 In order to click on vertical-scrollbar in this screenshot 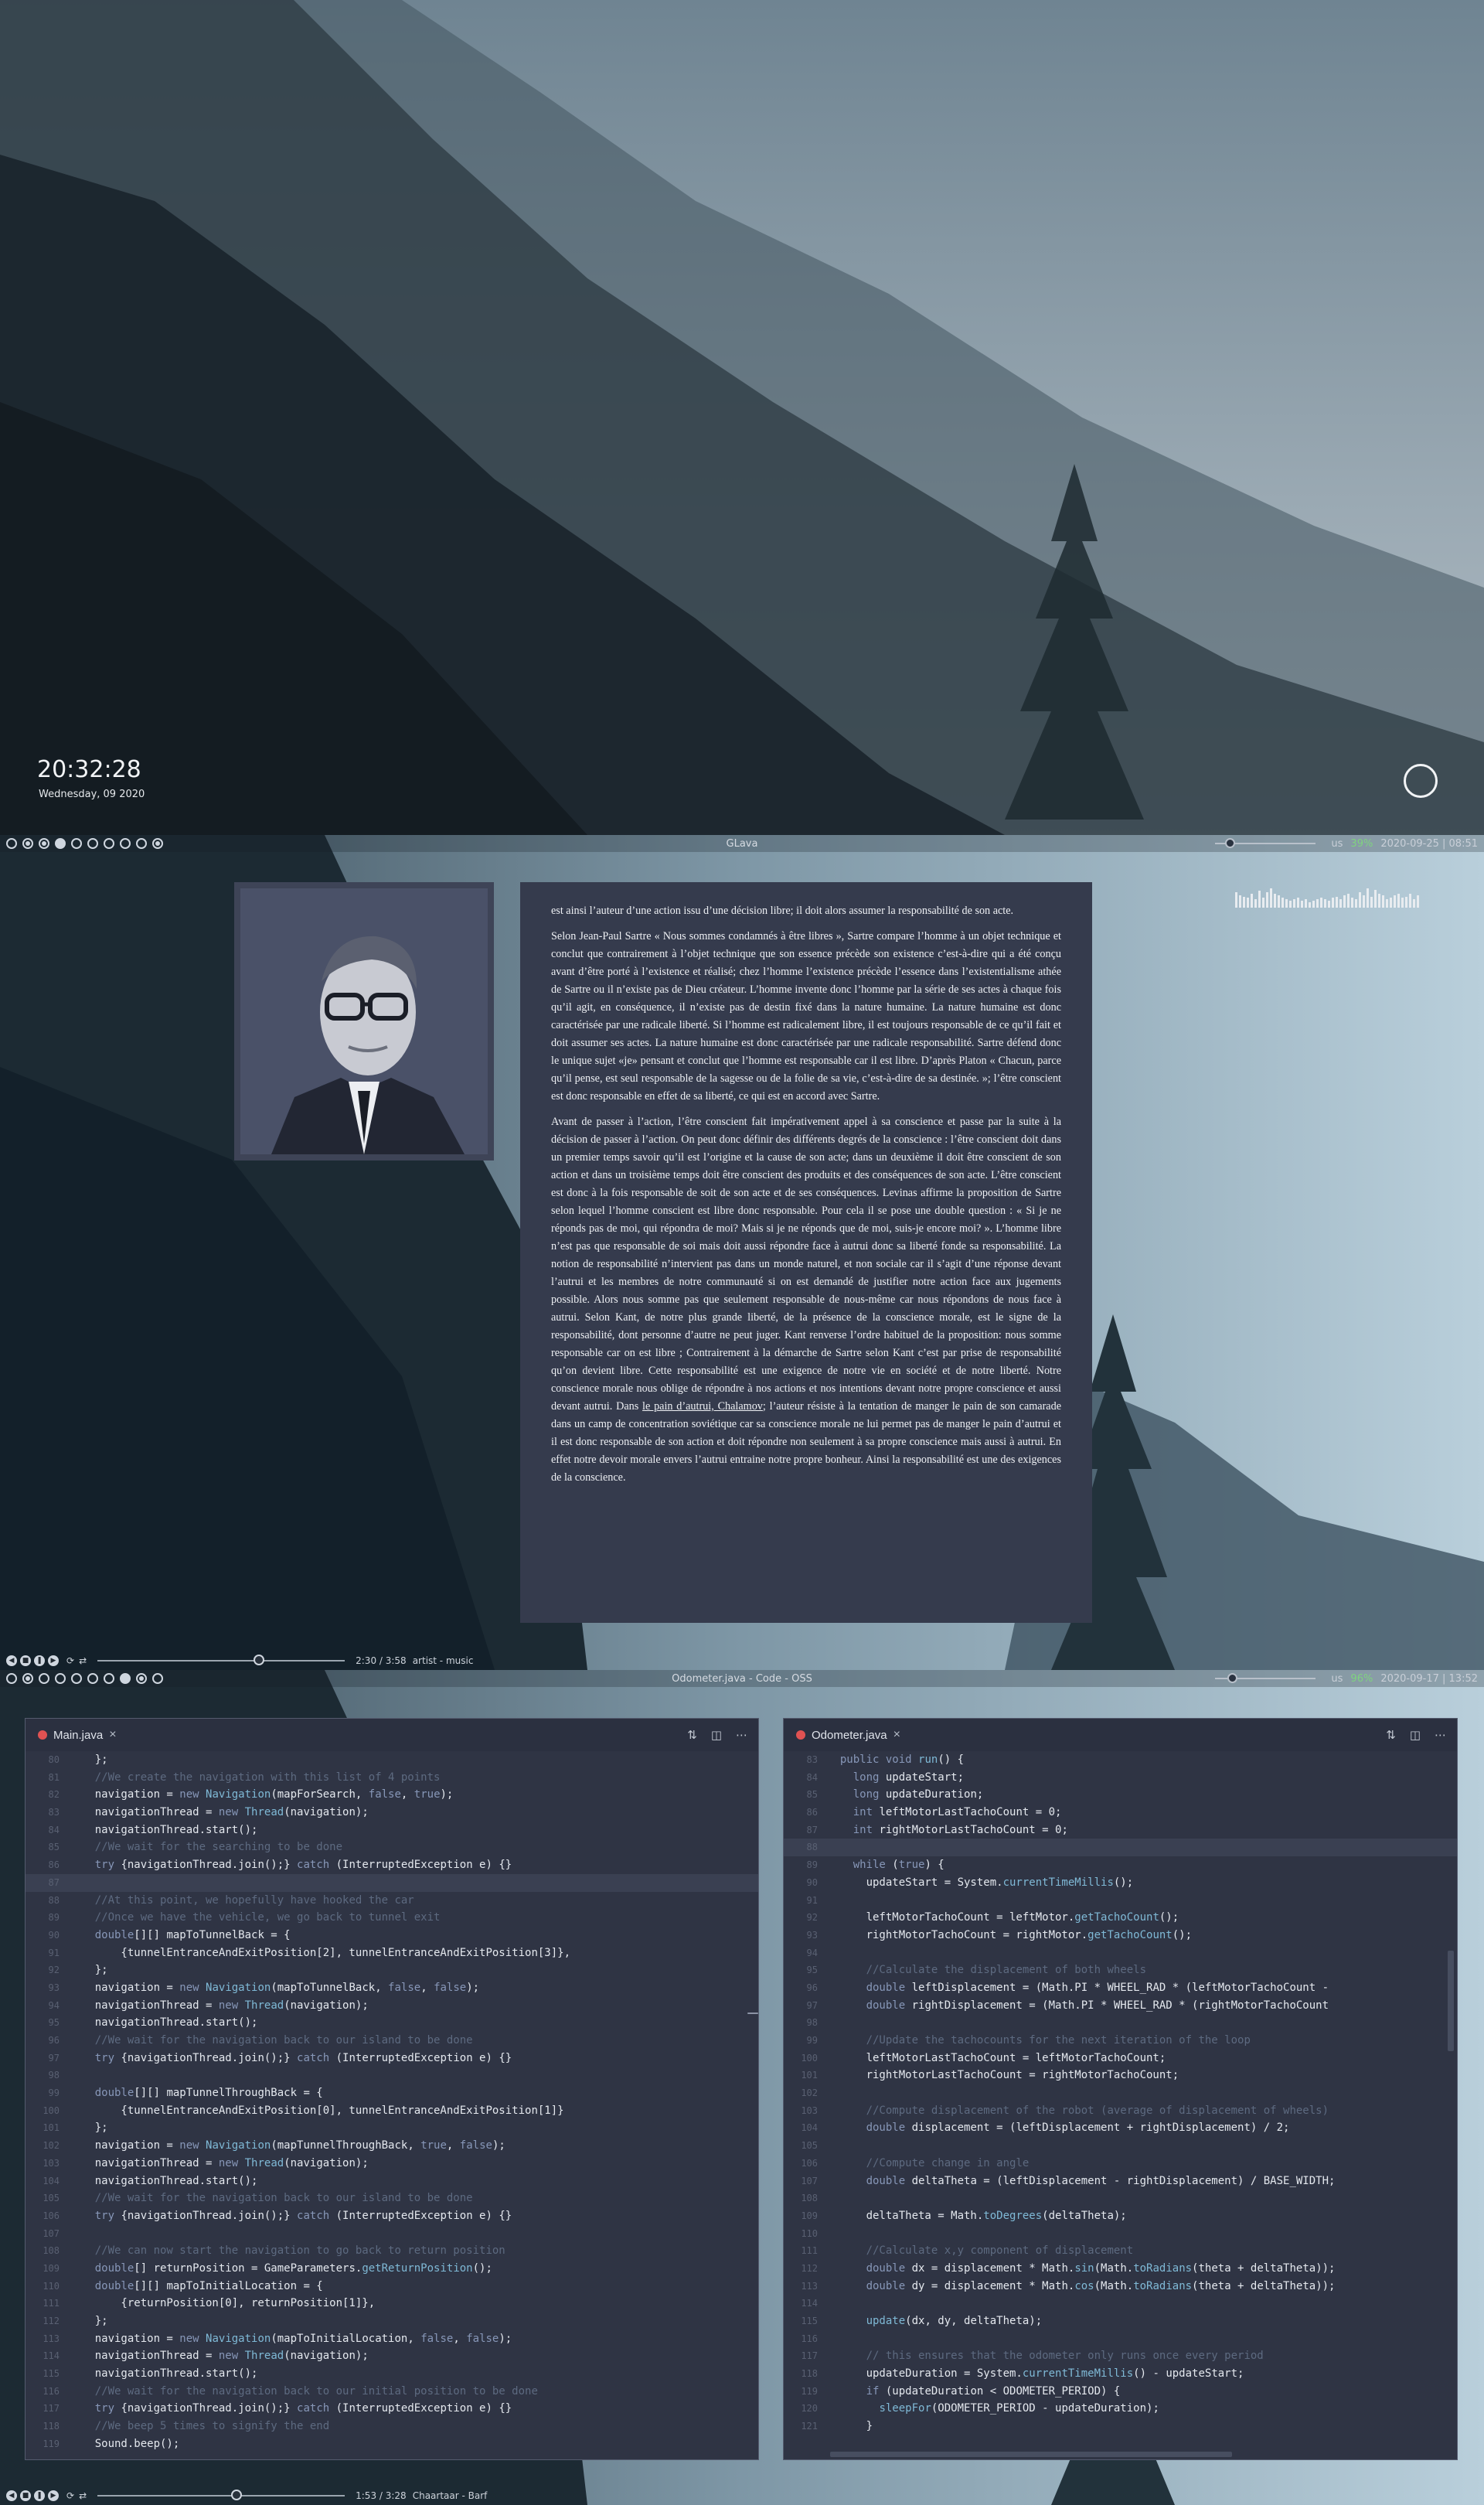, I will do `click(1451, 2001)`.